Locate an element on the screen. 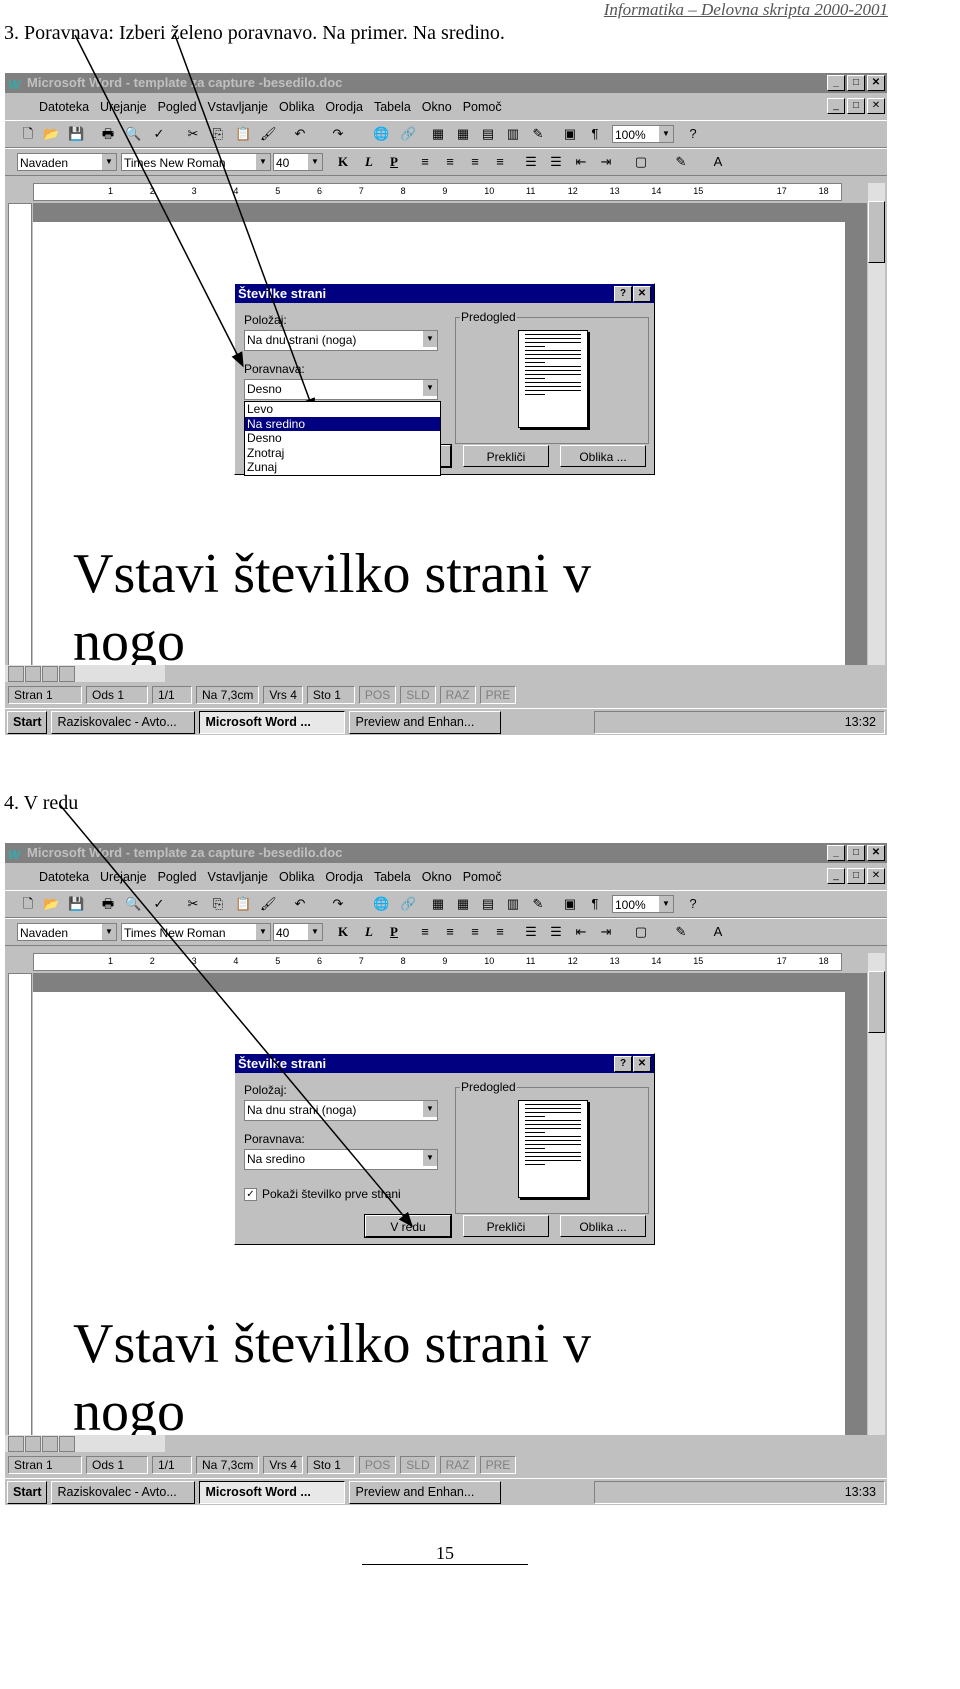 The width and height of the screenshot is (960, 1689). bold-button: K is located at coordinates (343, 932).